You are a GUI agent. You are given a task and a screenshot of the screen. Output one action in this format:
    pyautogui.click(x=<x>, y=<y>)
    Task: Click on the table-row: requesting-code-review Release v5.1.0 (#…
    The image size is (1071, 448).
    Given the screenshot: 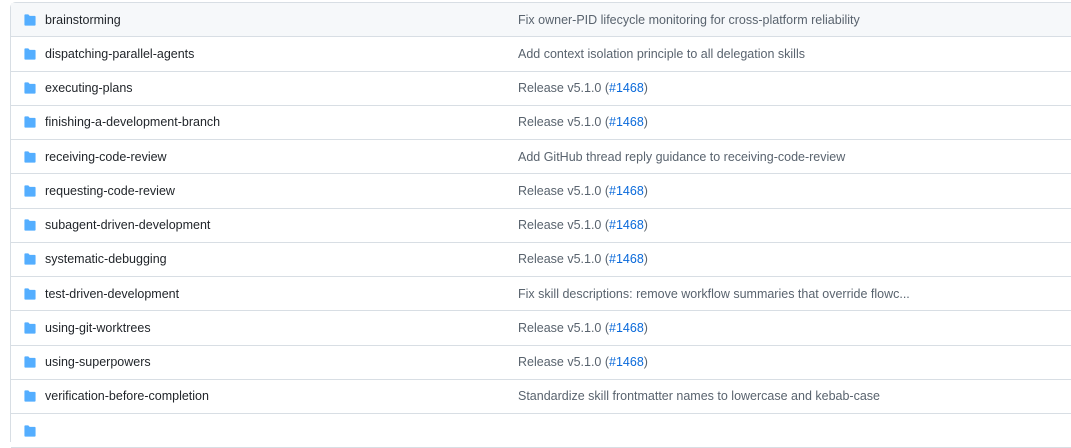 What is the action you would take?
    pyautogui.click(x=541, y=191)
    